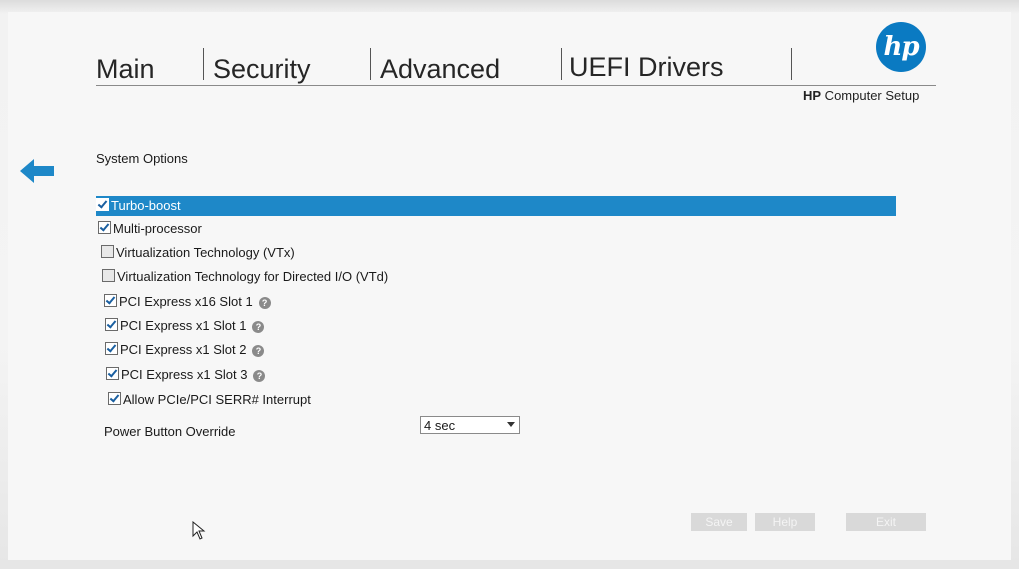 This screenshot has height=569, width=1019. I want to click on option-pcie-x16-slot1: PCI Express x16 Slot 1?, so click(187, 302).